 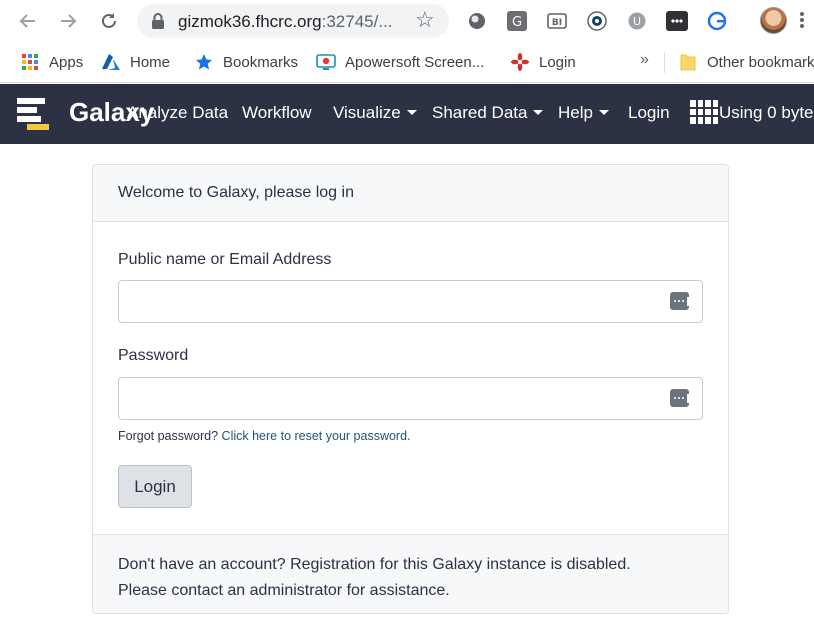 What do you see at coordinates (316, 436) in the screenshot?
I see `reset-password-link: Click here to reset your password.` at bounding box center [316, 436].